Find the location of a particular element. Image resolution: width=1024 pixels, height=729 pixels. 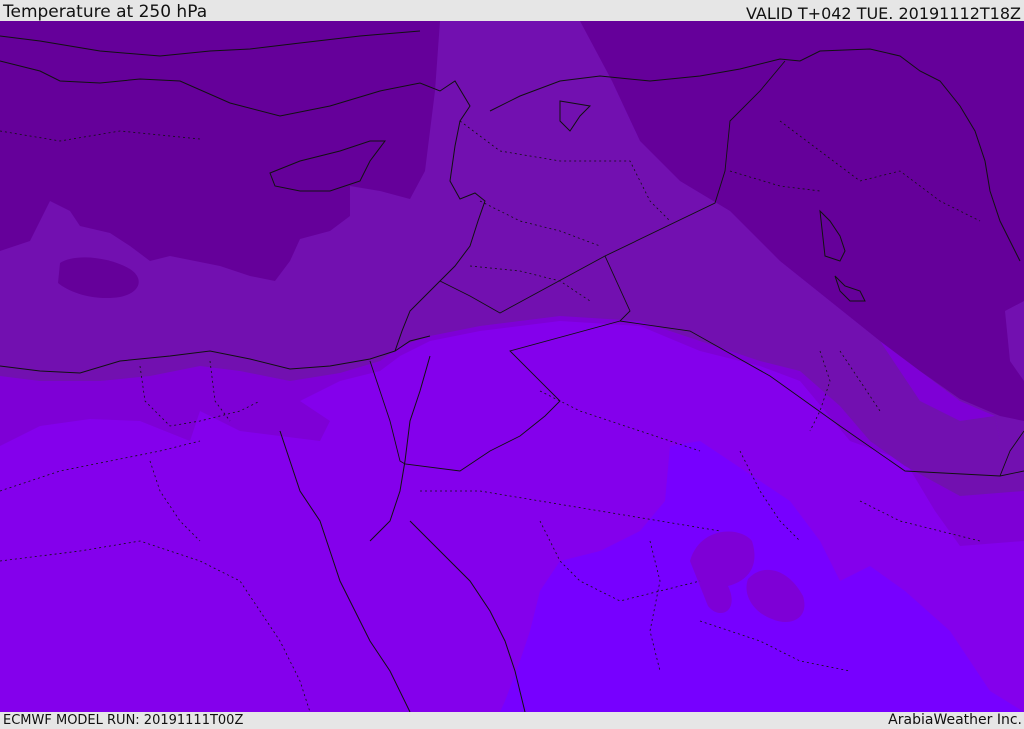

map-title: Temperature at 250 hPa is located at coordinates (105, 12).